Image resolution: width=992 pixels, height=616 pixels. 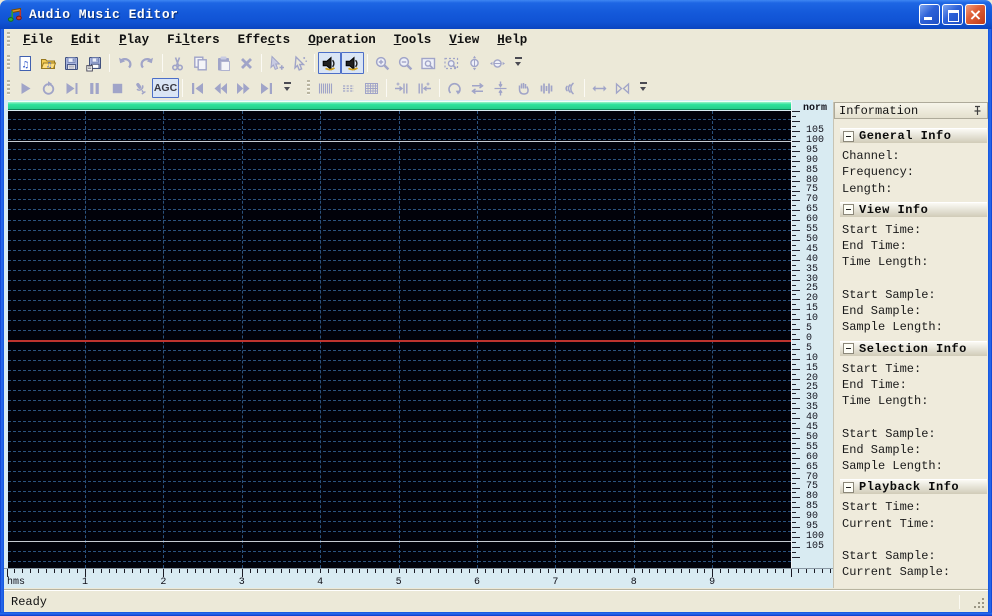 What do you see at coordinates (220, 88) in the screenshot?
I see `rewind-button` at bounding box center [220, 88].